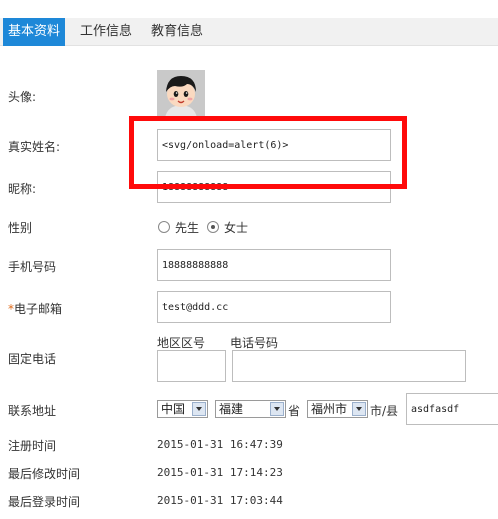  What do you see at coordinates (187, 228) in the screenshot?
I see `gender-option-male-label: 先生` at bounding box center [187, 228].